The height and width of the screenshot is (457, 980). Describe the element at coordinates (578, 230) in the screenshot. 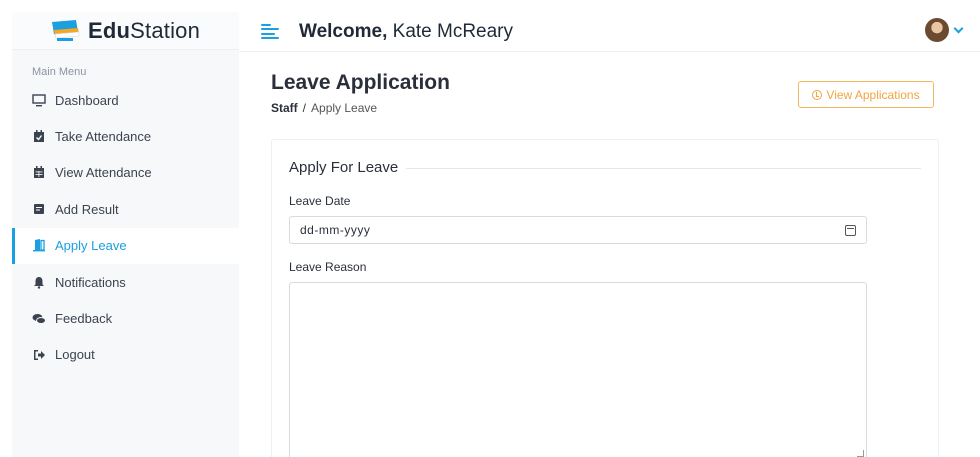

I see `leave-date-input: dd-mm-yyyy` at that location.